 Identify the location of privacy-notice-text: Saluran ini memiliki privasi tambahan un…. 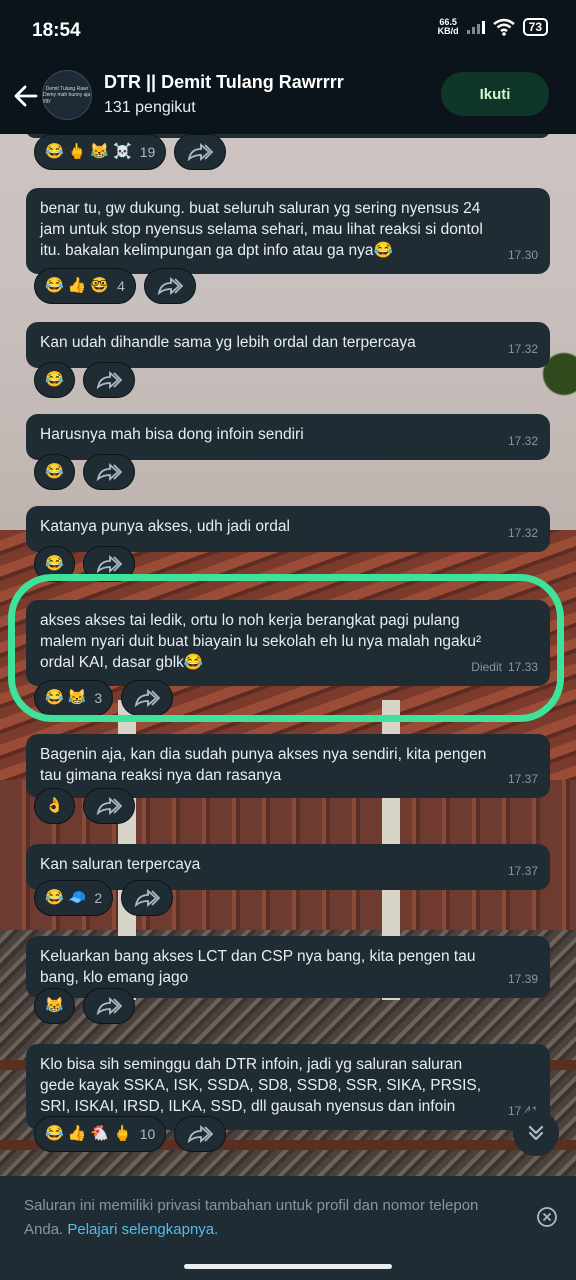
(264, 1218).